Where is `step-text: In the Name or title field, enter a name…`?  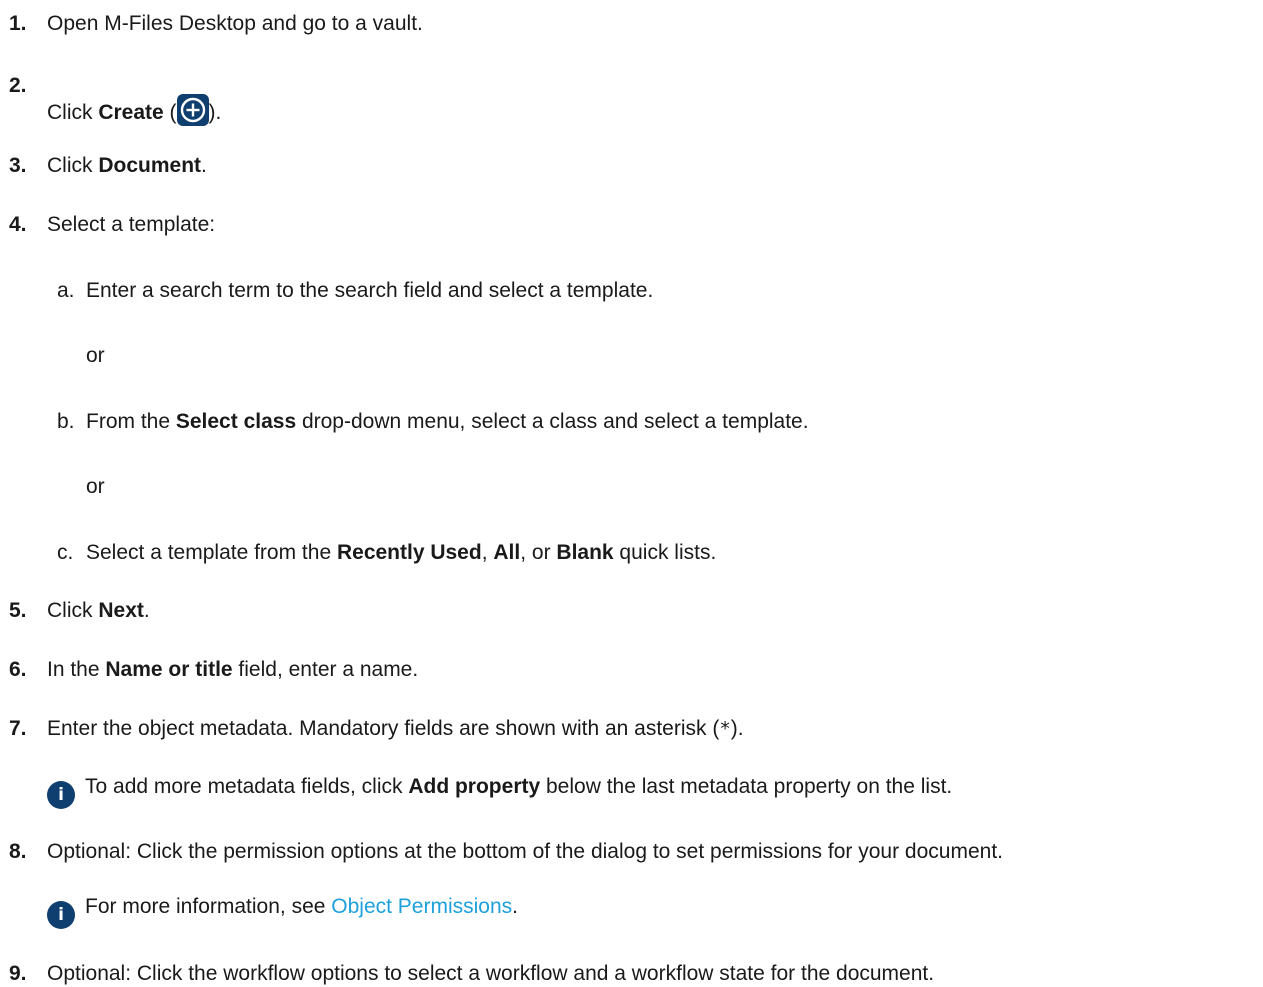
step-text: In the Name or title field, enter a name… is located at coordinates (233, 669).